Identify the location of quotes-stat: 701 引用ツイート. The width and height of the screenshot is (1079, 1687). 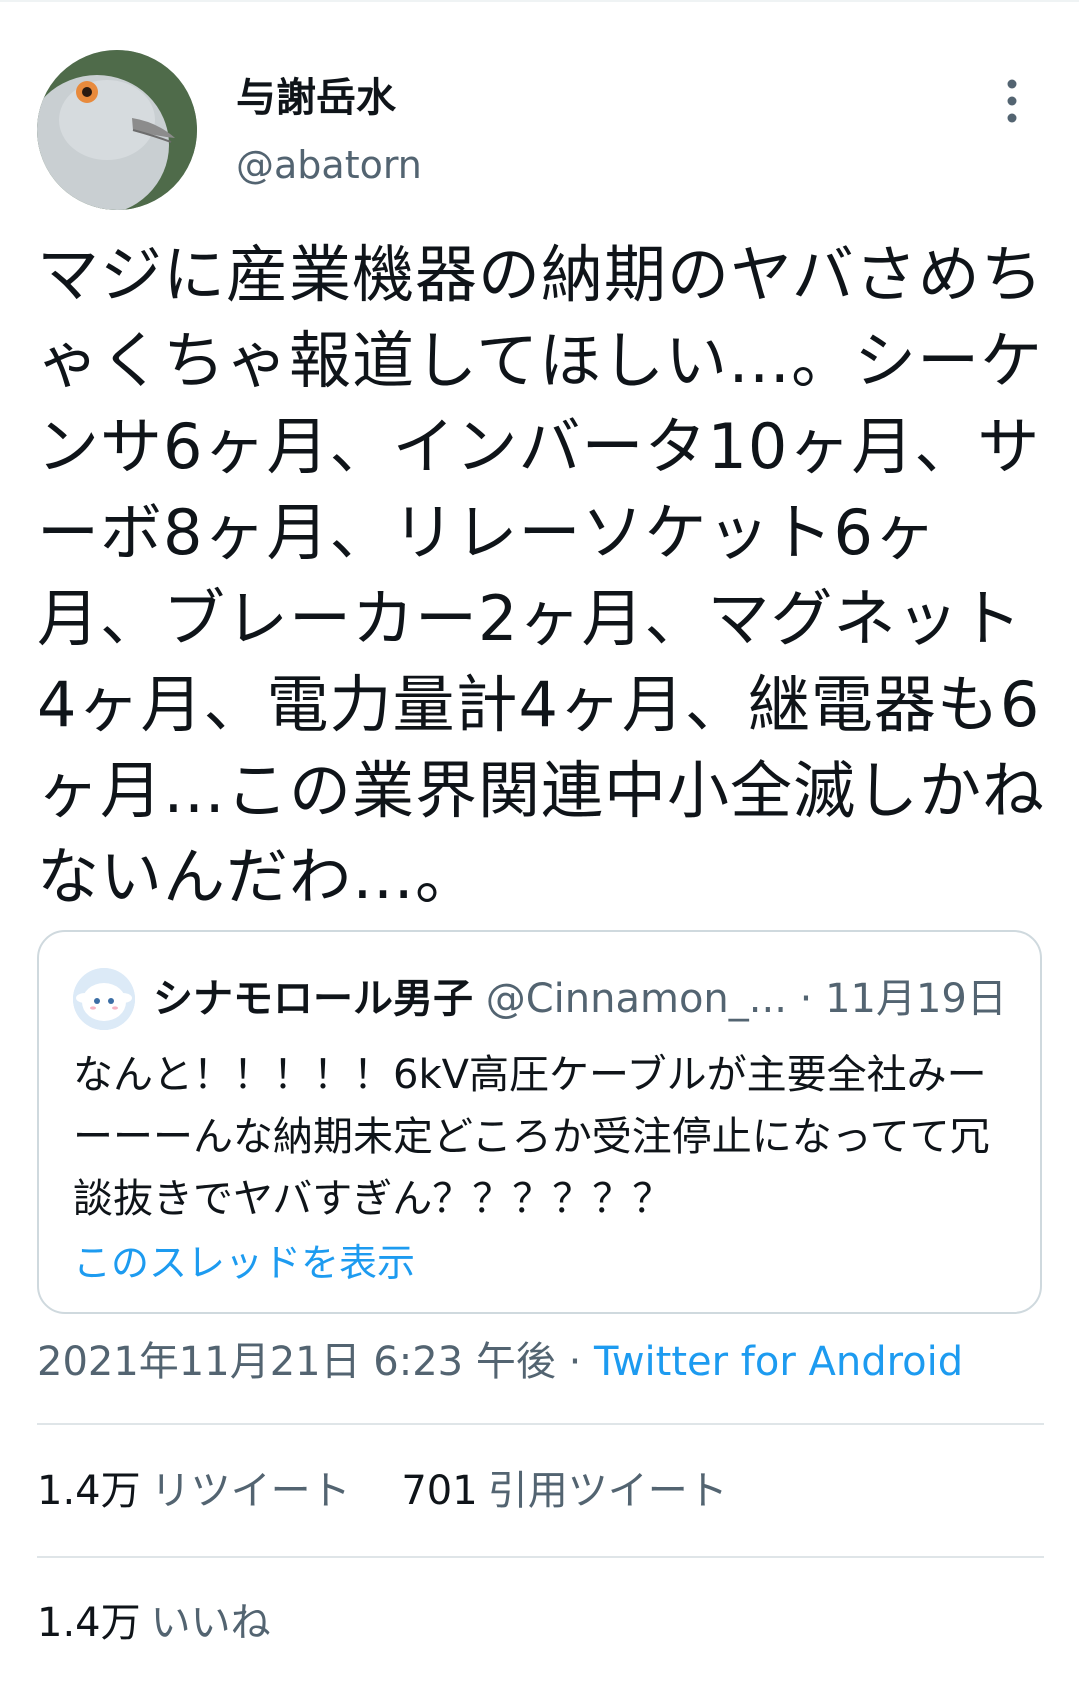
(564, 1491).